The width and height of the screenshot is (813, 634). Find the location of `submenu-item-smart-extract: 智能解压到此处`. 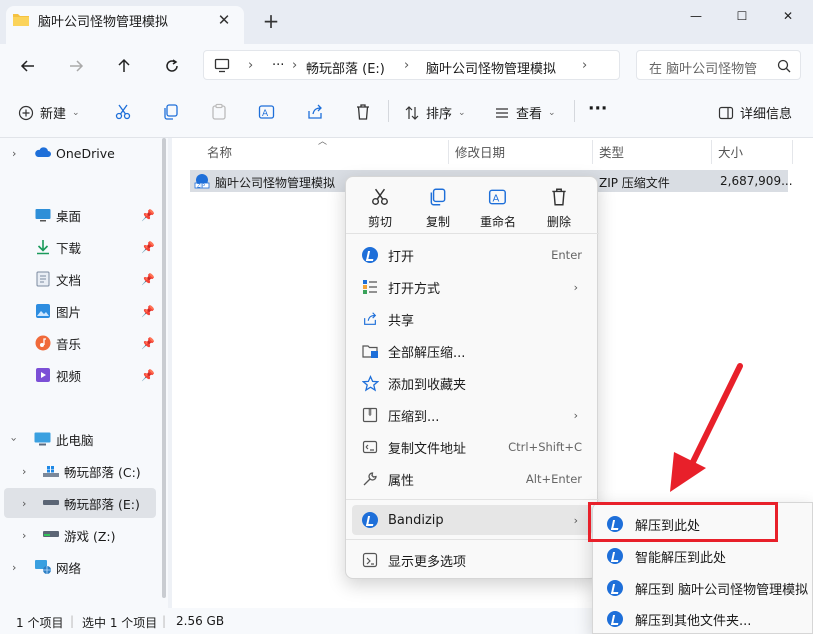

submenu-item-smart-extract: 智能解压到此处 is located at coordinates (703, 556).